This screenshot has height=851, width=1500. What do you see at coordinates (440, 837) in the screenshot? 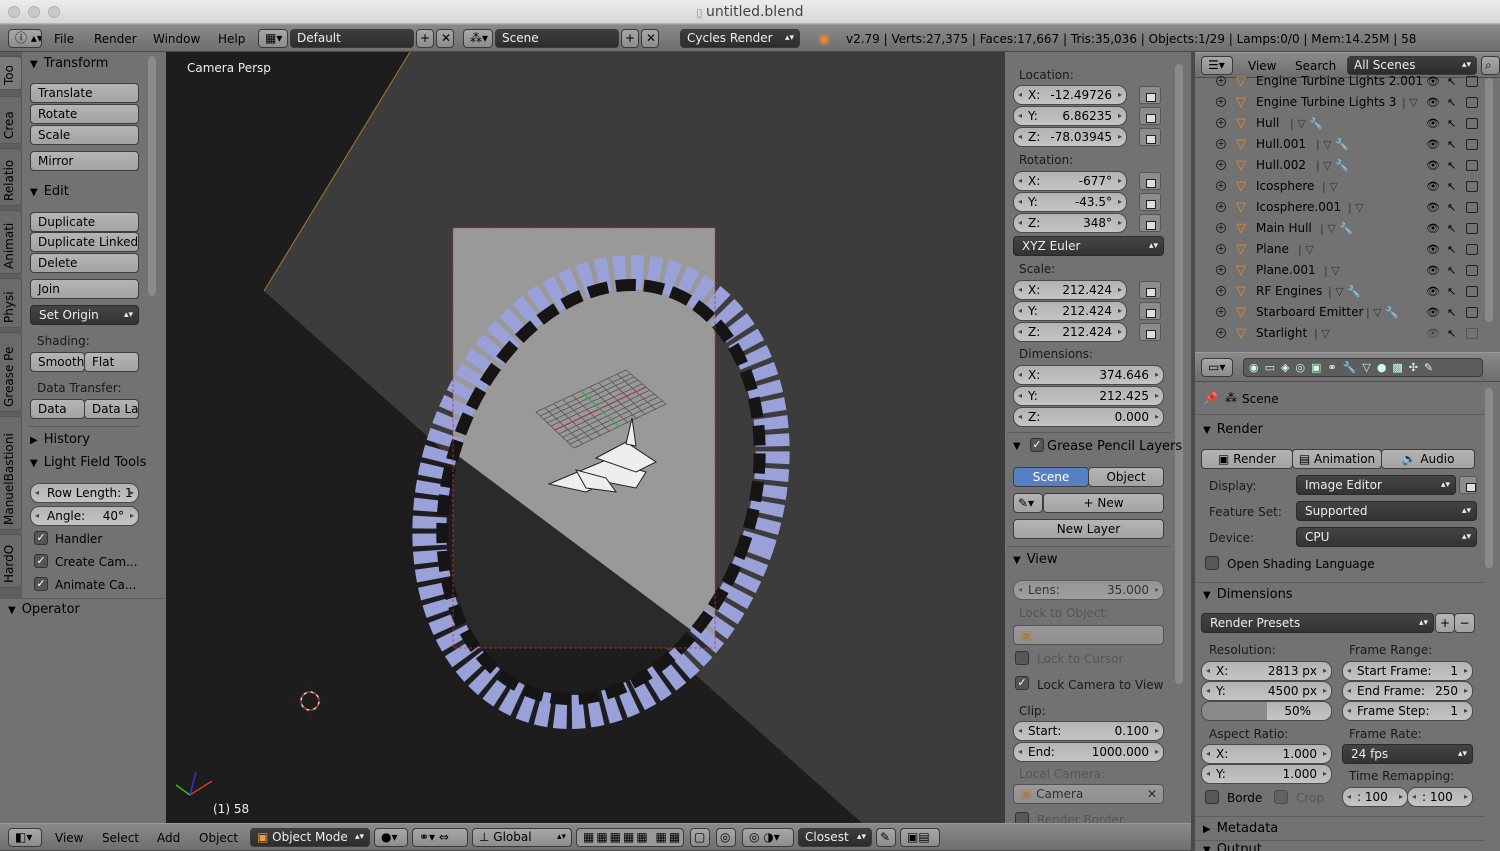
I see `pivot-point-icon: ⚭▾ ⇔` at bounding box center [440, 837].